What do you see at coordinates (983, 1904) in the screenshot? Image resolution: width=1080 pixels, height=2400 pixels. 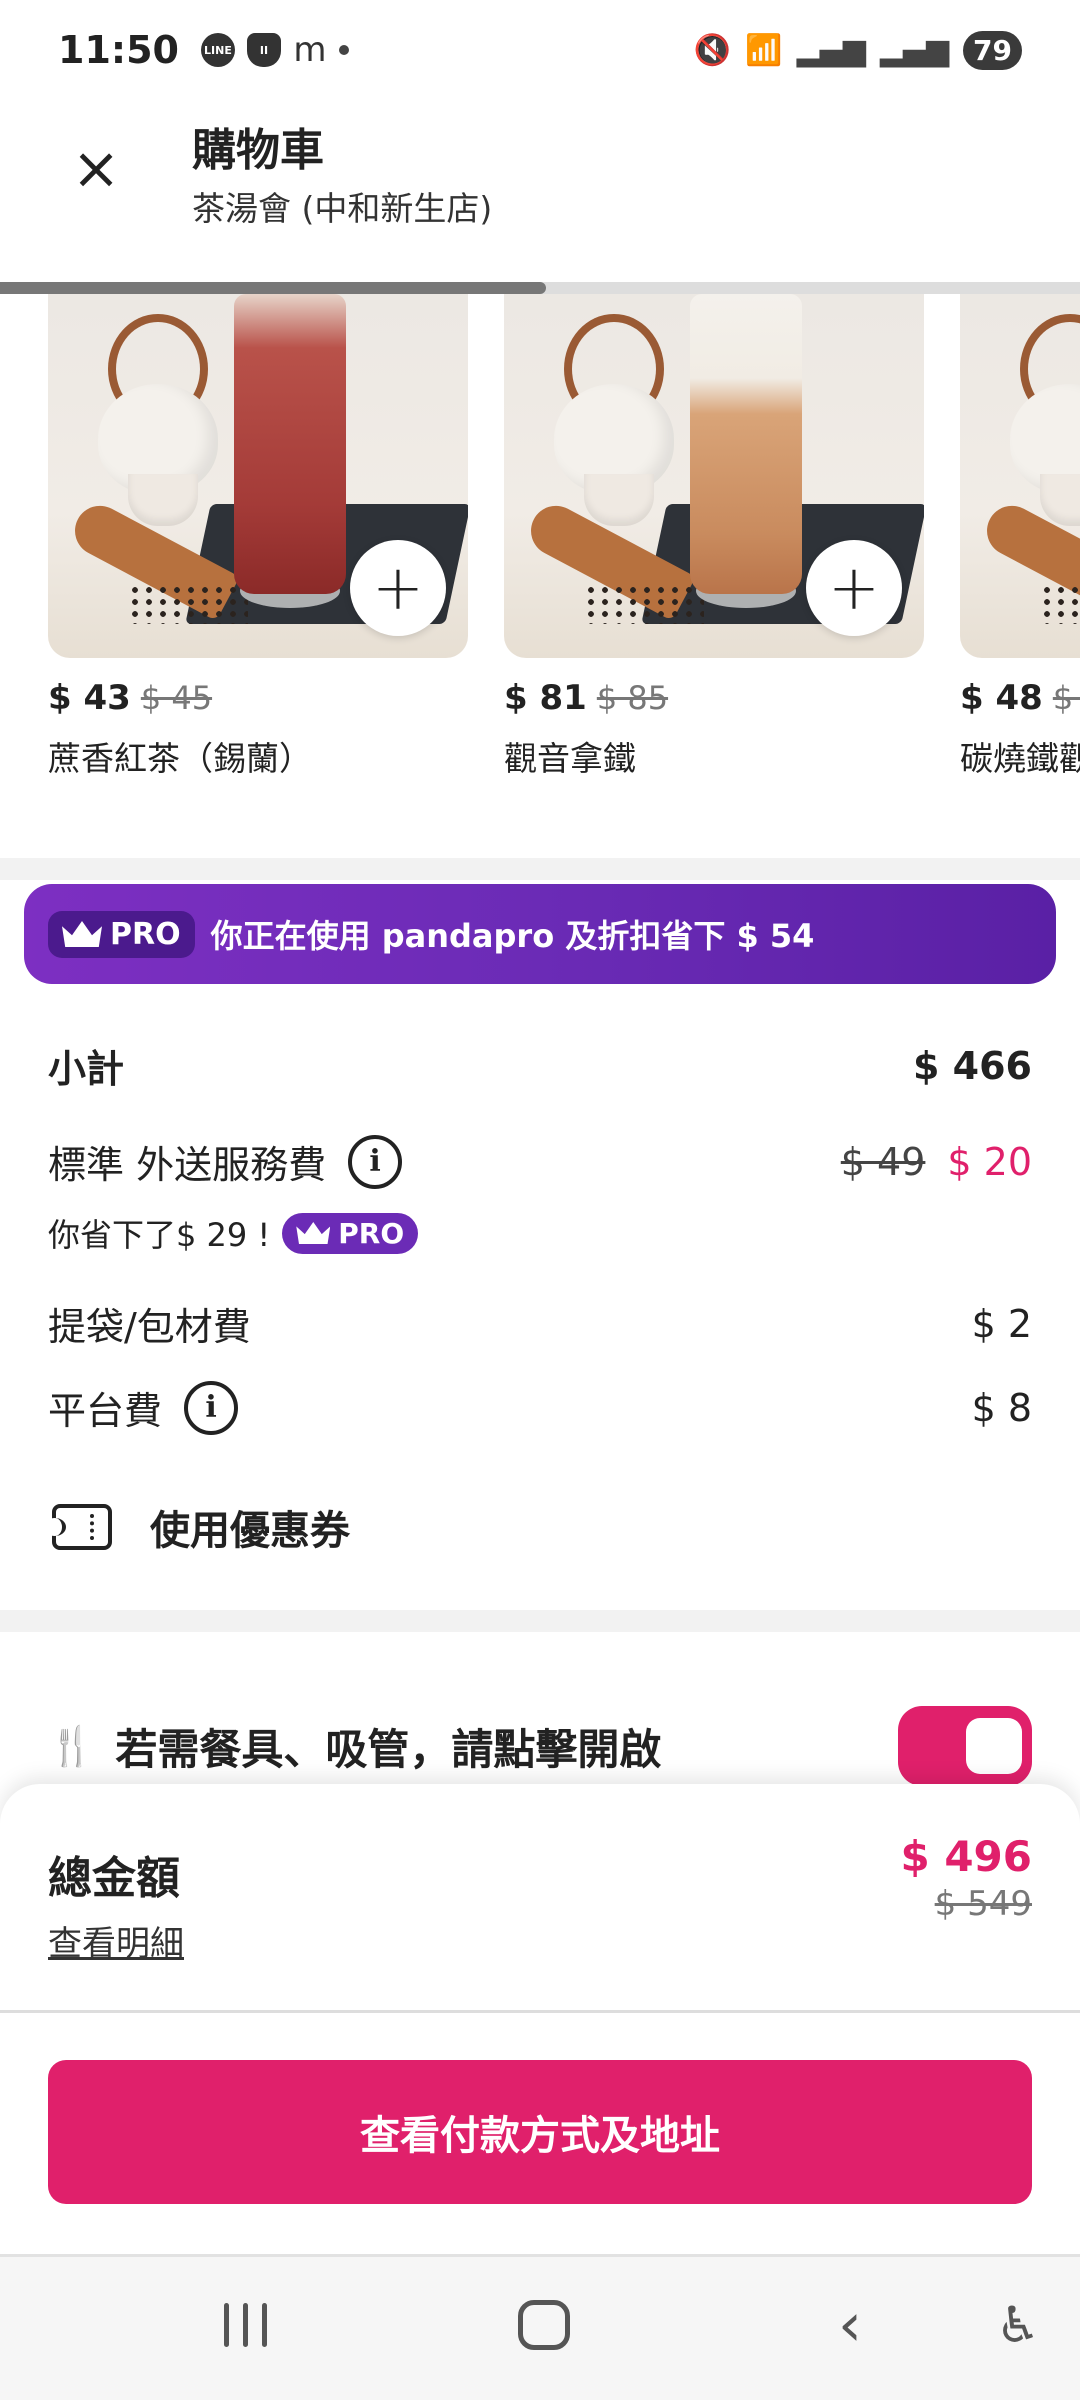 I see `total-original: $ 549` at bounding box center [983, 1904].